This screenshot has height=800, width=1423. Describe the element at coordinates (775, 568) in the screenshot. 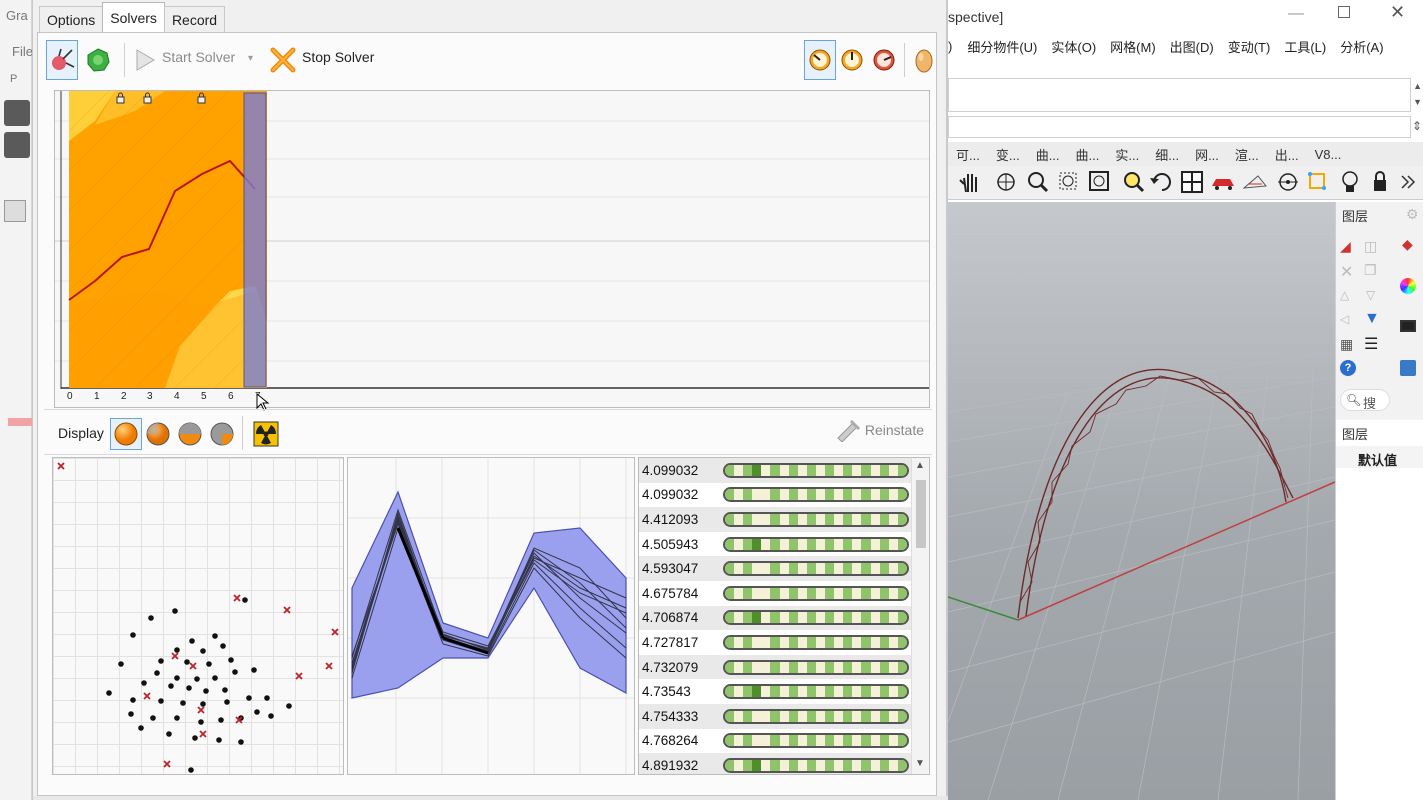

I see `fitness-row: 4.593047` at that location.